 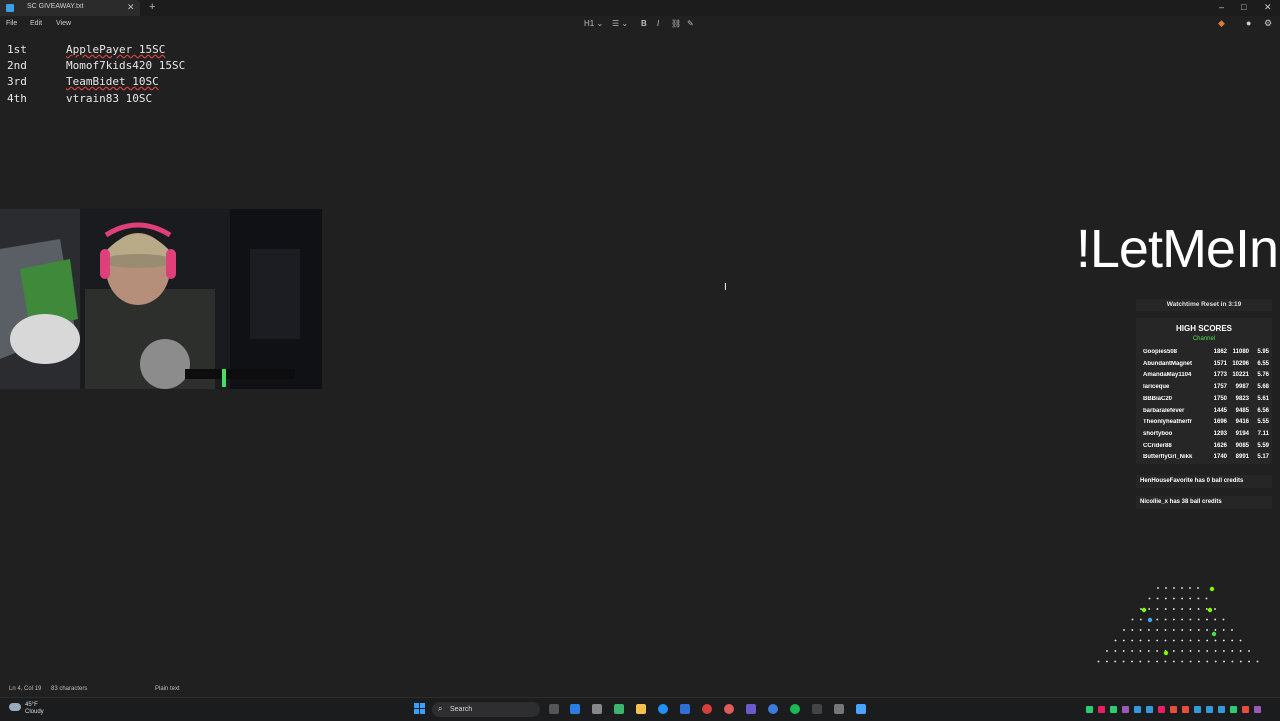 I want to click on windows-start-icon, so click(x=420, y=709).